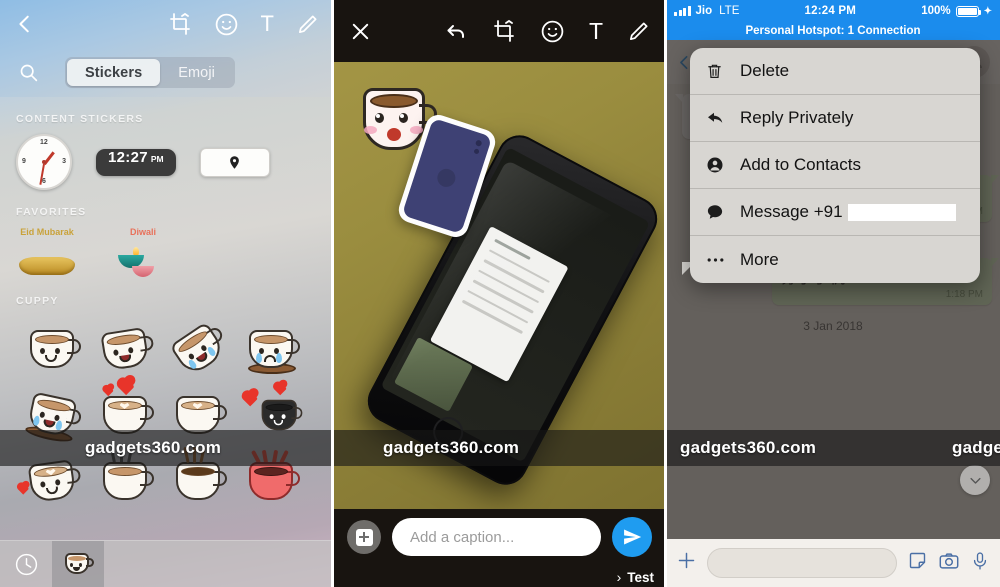  What do you see at coordinates (80, 119) in the screenshot?
I see `section-title-content-stickers: CONTENT STICKERS` at bounding box center [80, 119].